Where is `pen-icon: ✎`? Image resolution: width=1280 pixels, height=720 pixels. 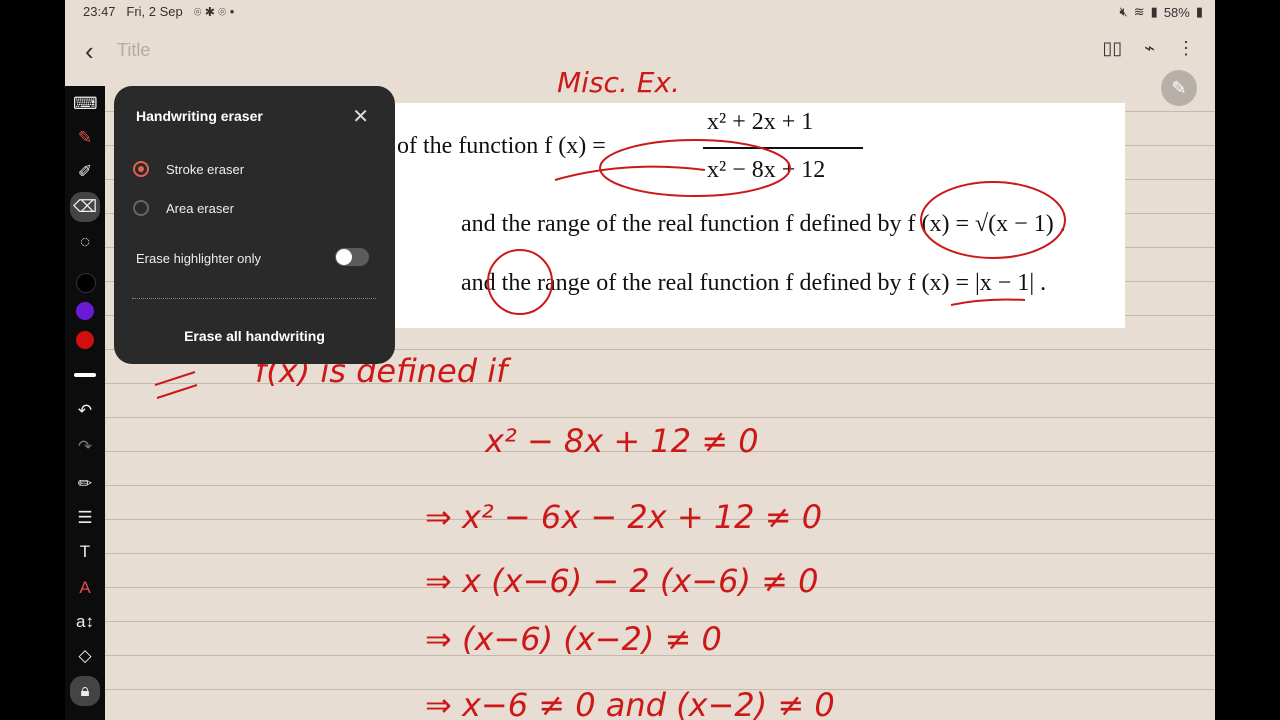 pen-icon: ✎ is located at coordinates (85, 138).